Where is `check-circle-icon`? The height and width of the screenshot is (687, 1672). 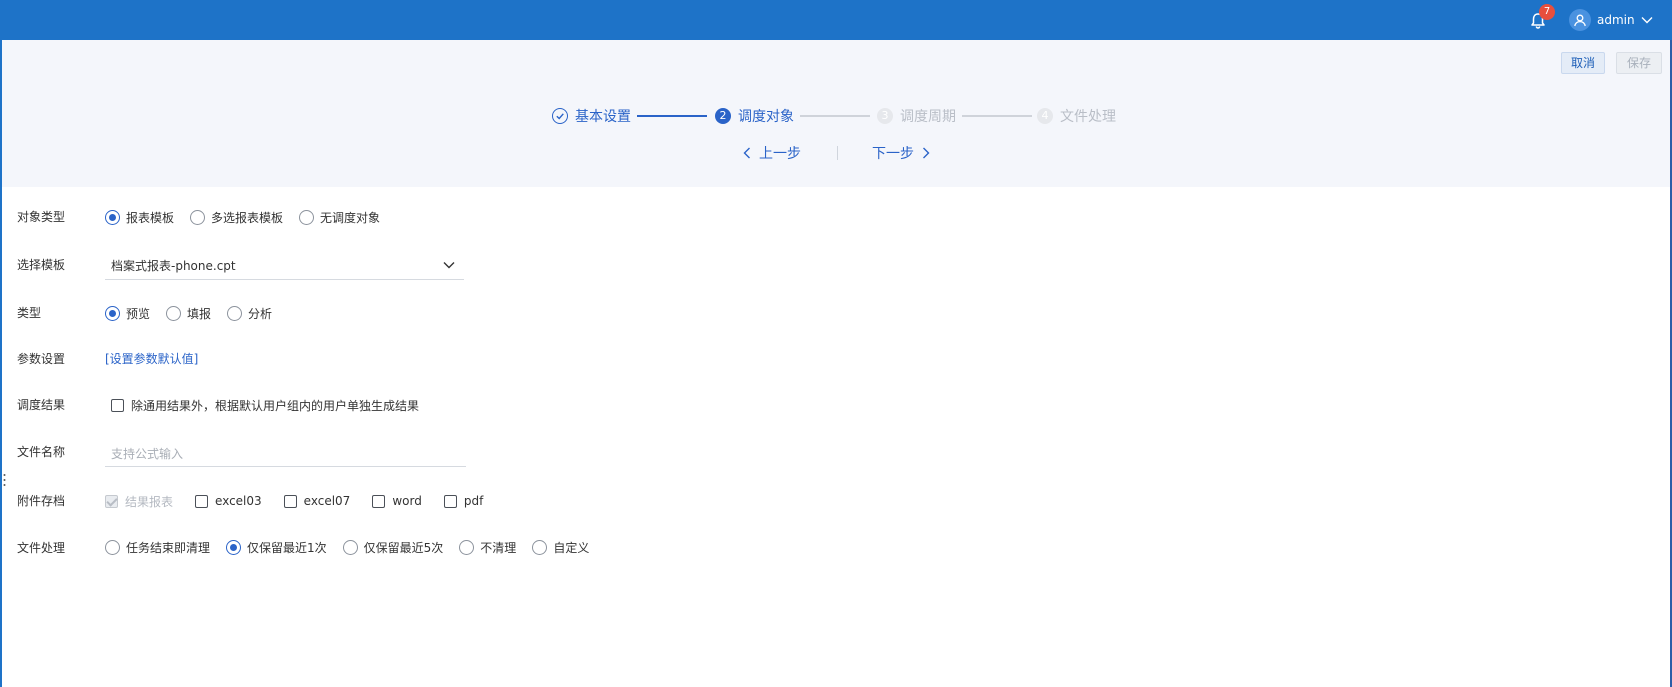 check-circle-icon is located at coordinates (560, 116).